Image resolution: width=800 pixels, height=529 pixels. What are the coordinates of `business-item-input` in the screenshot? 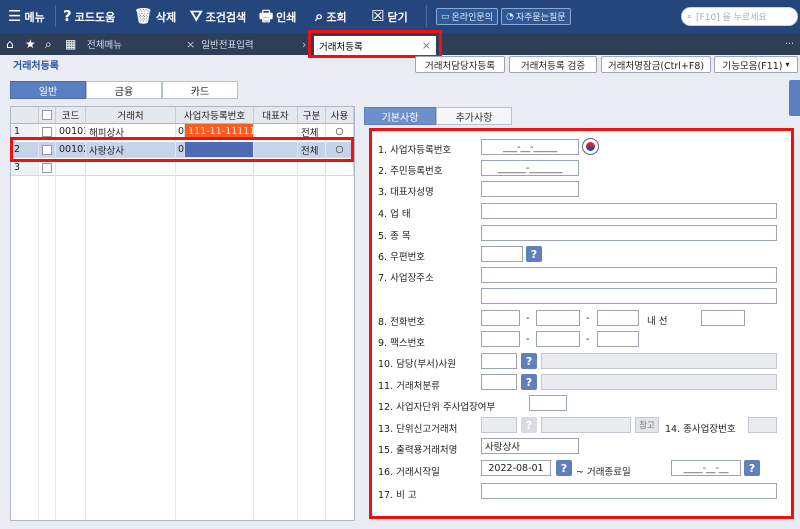 It's located at (629, 233).